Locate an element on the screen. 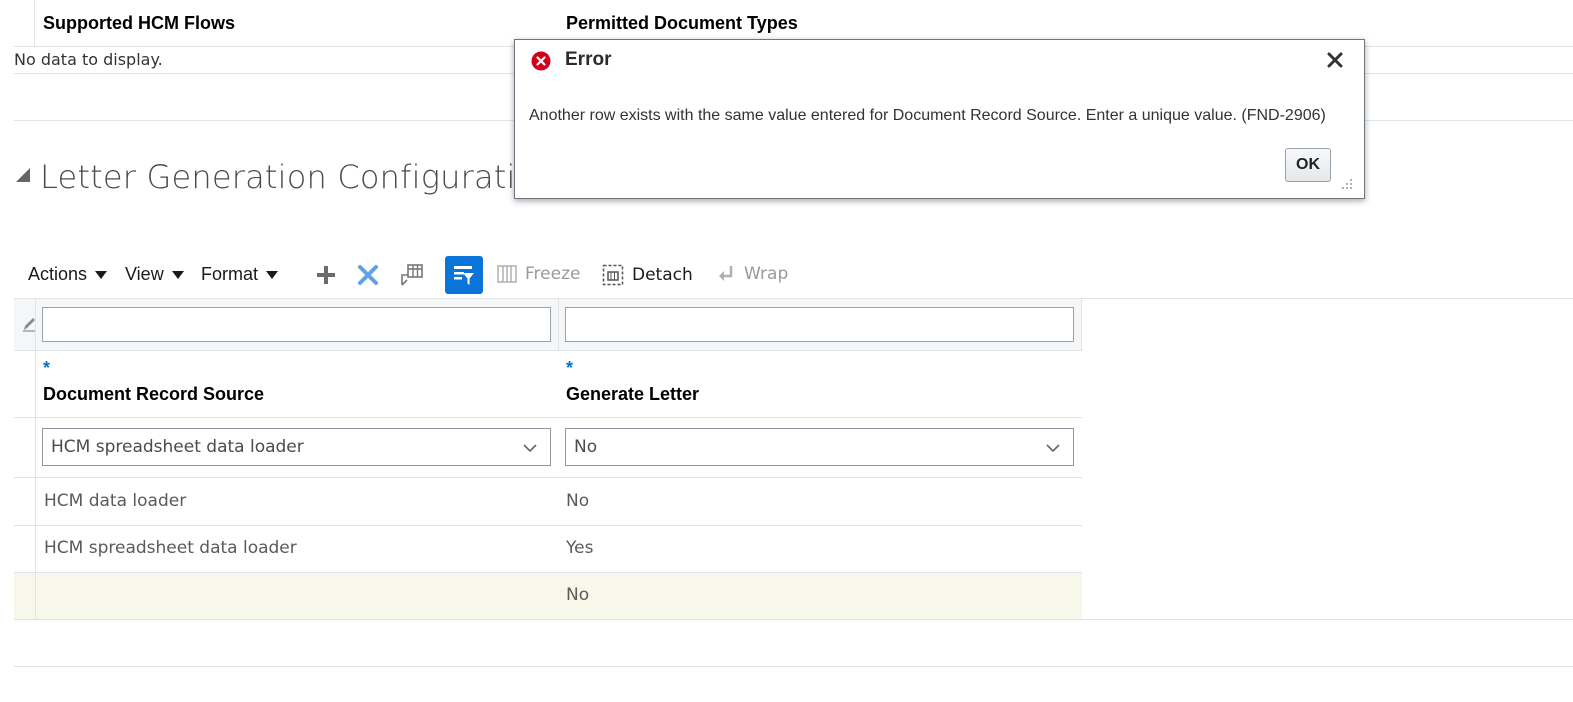 The height and width of the screenshot is (702, 1573). column-header-permitted-document-types: Permitted Document Types is located at coordinates (682, 23).